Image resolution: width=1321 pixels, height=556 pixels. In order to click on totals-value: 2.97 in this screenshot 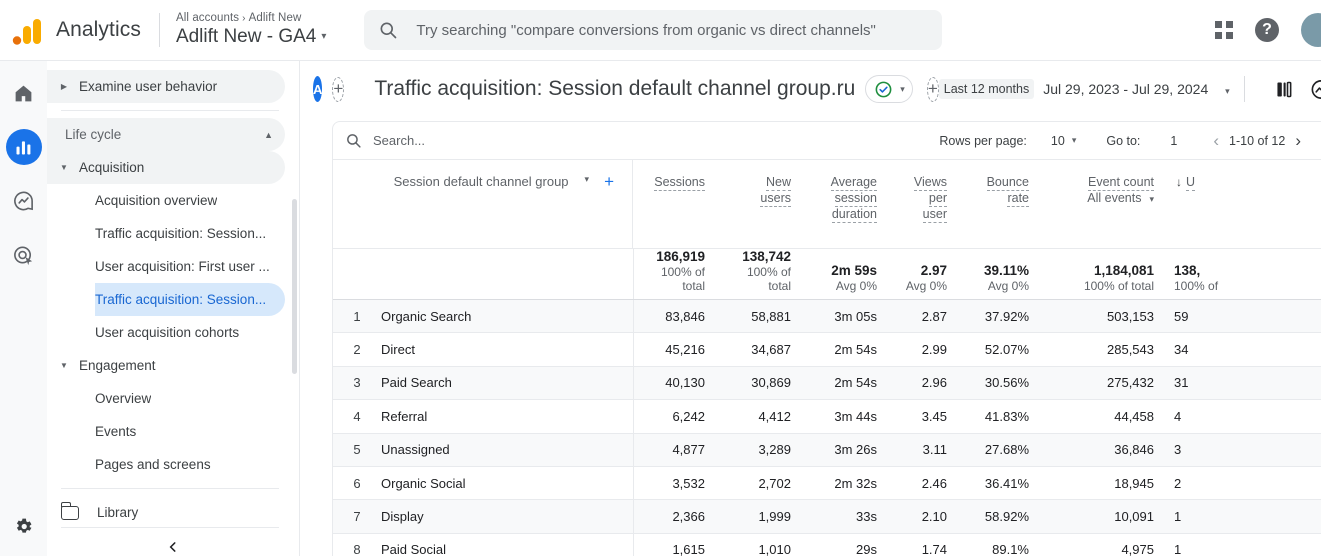, I will do `click(933, 270)`.